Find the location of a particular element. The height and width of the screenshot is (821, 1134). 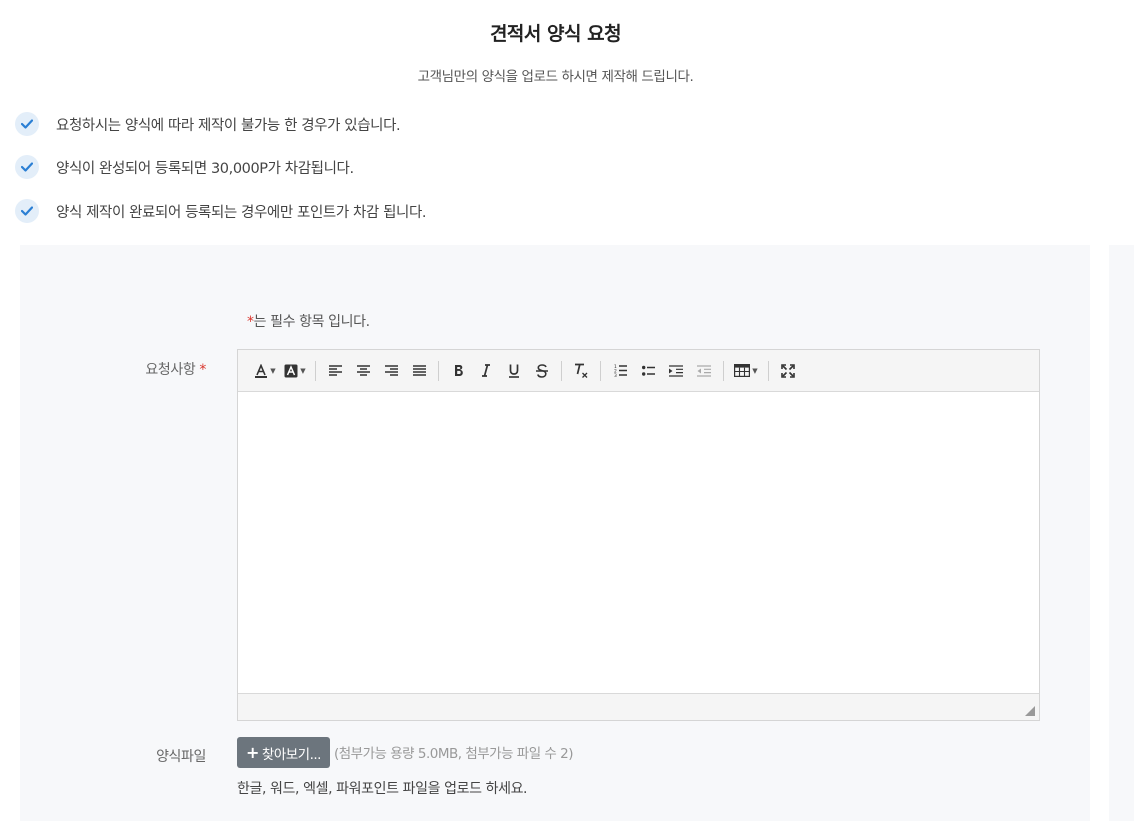

svg-text: 3 is located at coordinates (615, 375).